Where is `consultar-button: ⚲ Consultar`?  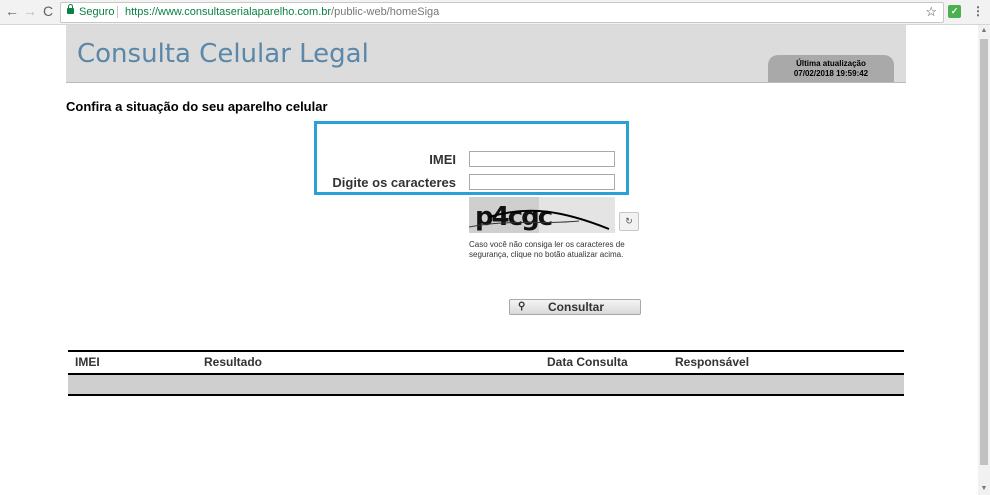 consultar-button: ⚲ Consultar is located at coordinates (575, 307).